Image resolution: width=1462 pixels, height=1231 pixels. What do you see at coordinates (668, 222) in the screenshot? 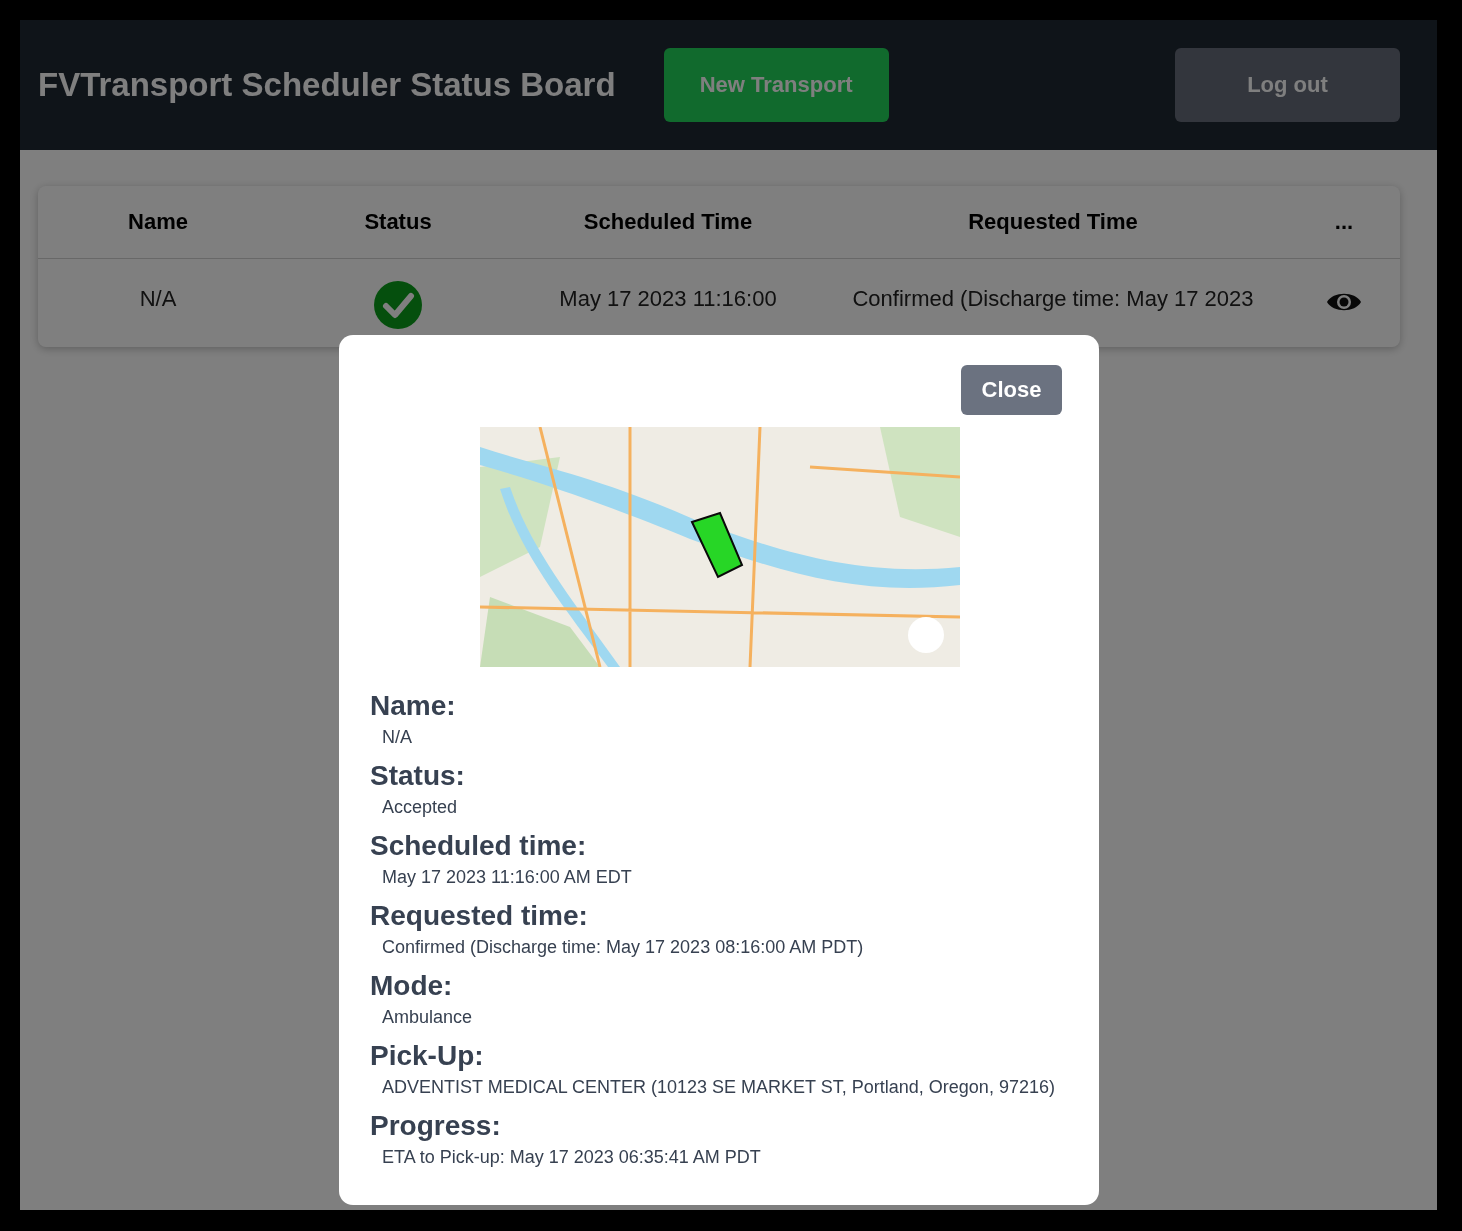
I see `column-header: Scheduled Time` at bounding box center [668, 222].